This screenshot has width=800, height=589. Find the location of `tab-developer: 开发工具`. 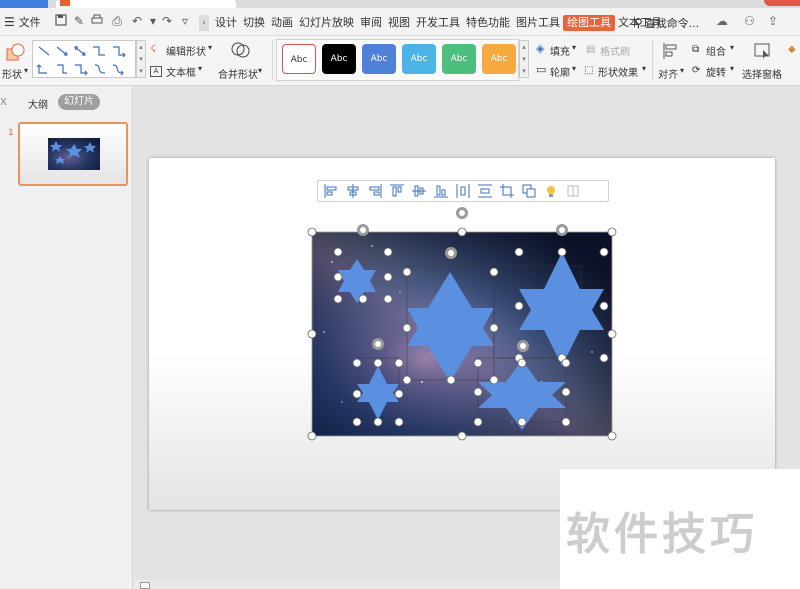

tab-developer: 开发工具 is located at coordinates (438, 23).